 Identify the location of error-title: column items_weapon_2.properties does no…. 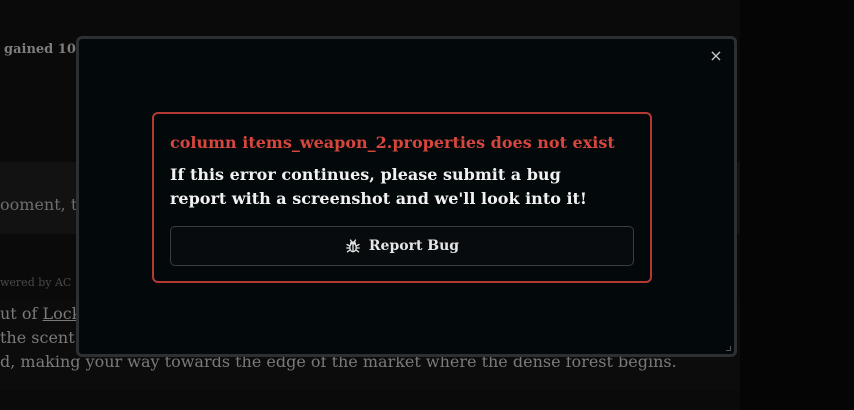
(392, 142).